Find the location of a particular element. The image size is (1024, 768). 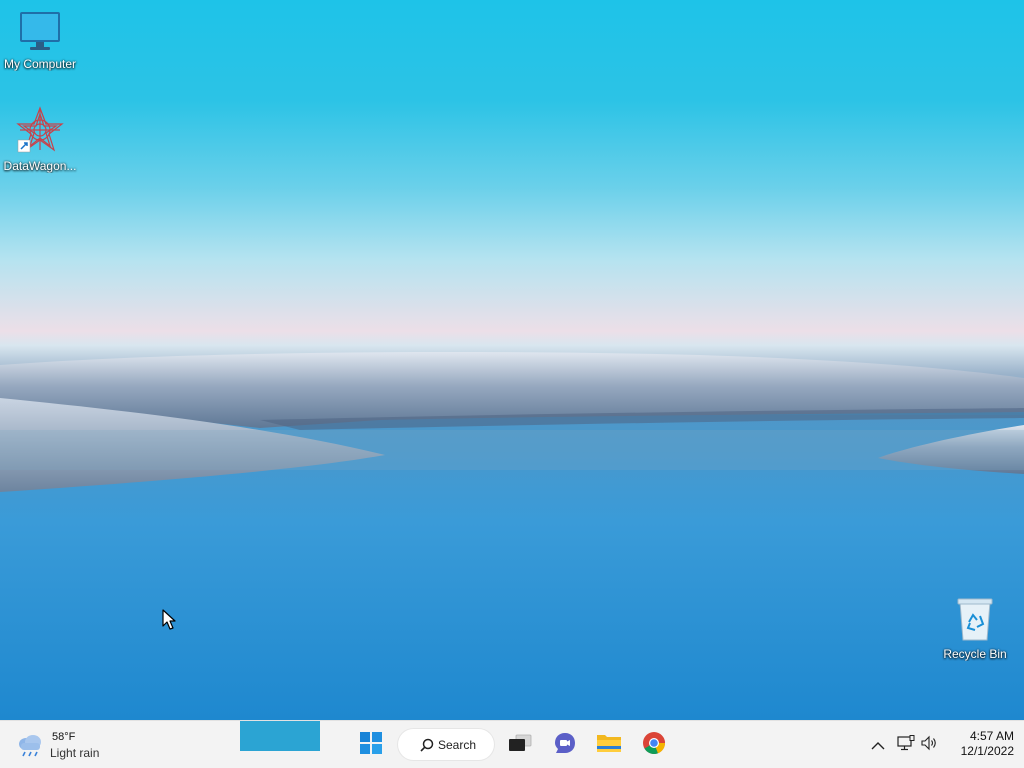

network-status-button is located at coordinates (906, 745).